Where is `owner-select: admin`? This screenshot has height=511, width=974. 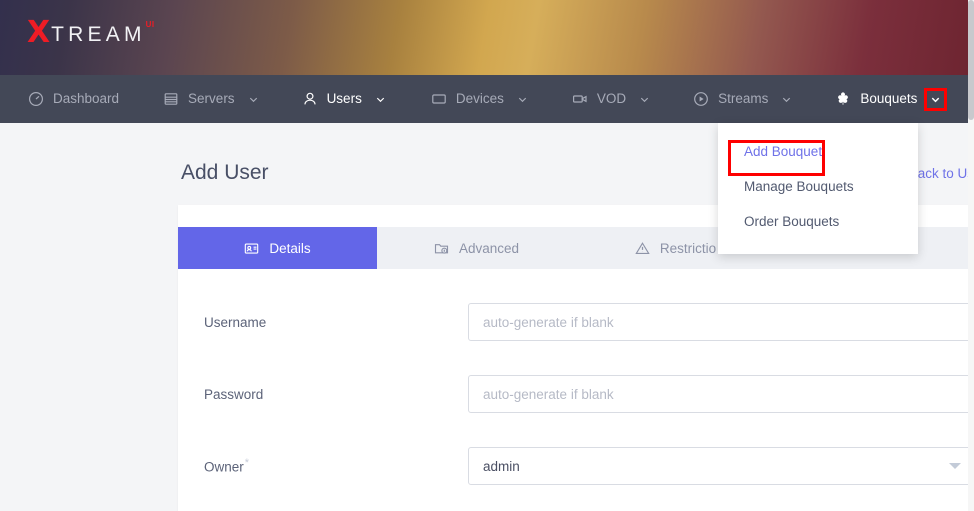 owner-select: admin is located at coordinates (721, 466).